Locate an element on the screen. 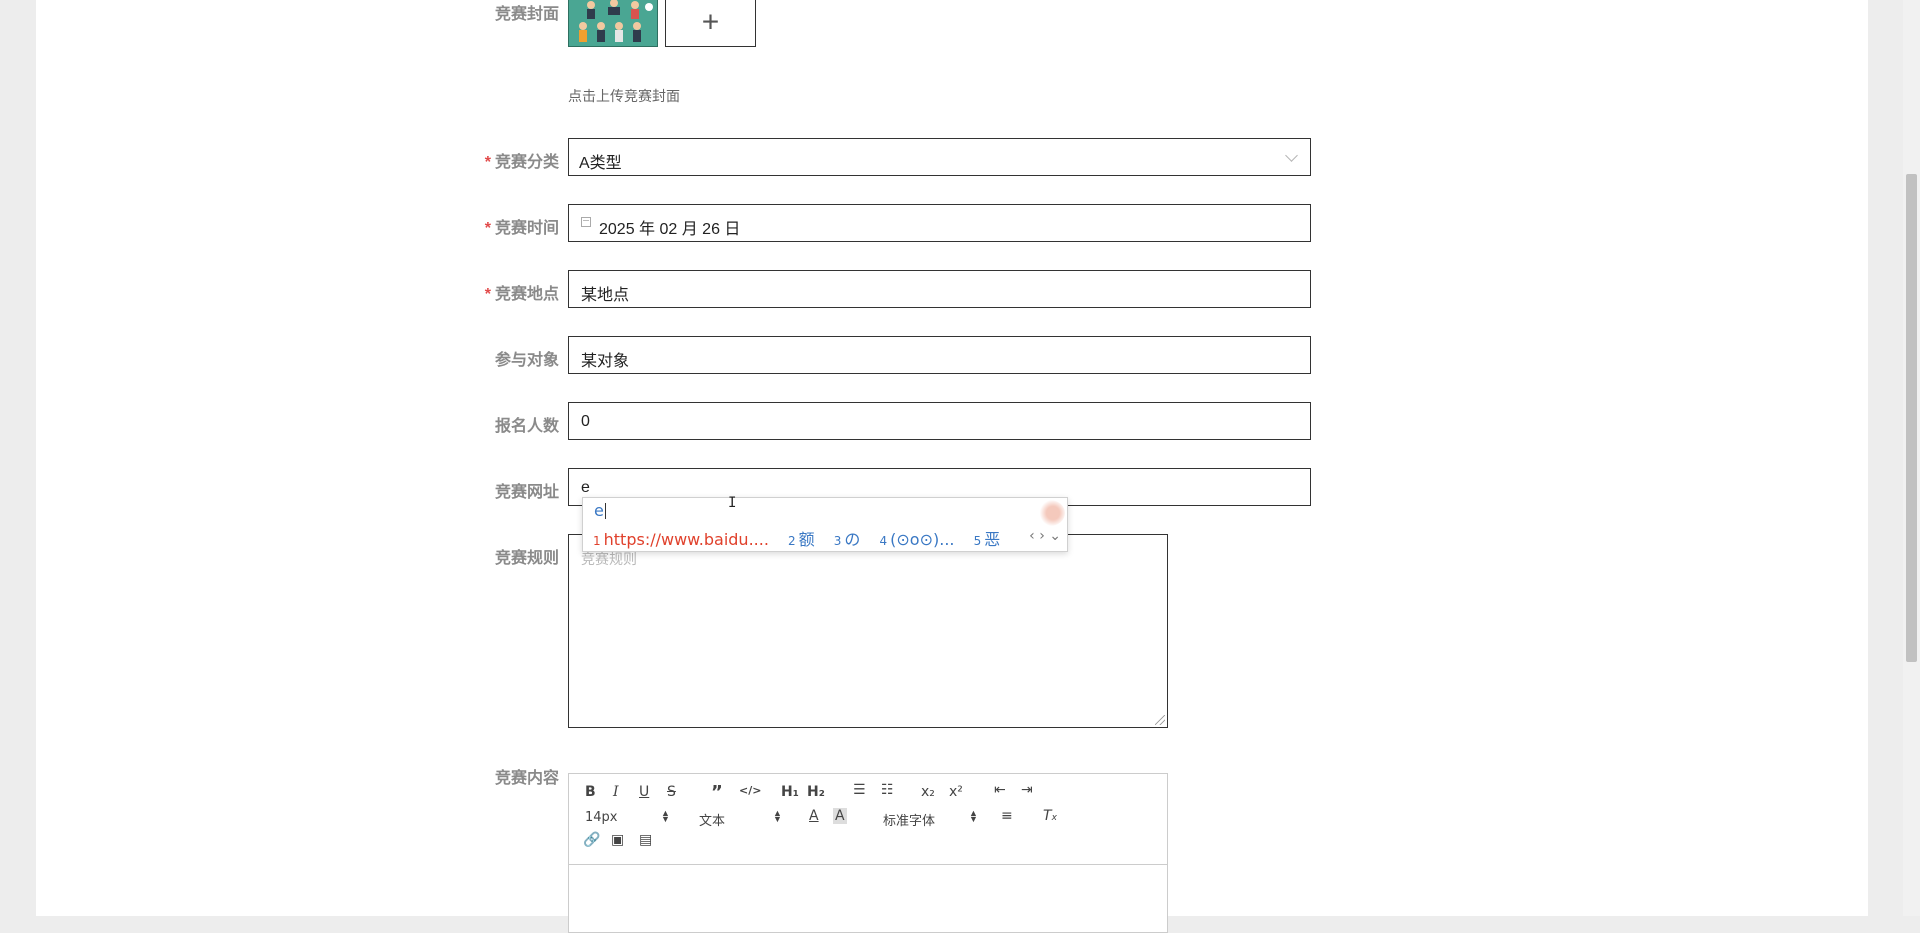 Image resolution: width=1920 pixels, height=933 pixels. font-size-select: 14px is located at coordinates (601, 817).